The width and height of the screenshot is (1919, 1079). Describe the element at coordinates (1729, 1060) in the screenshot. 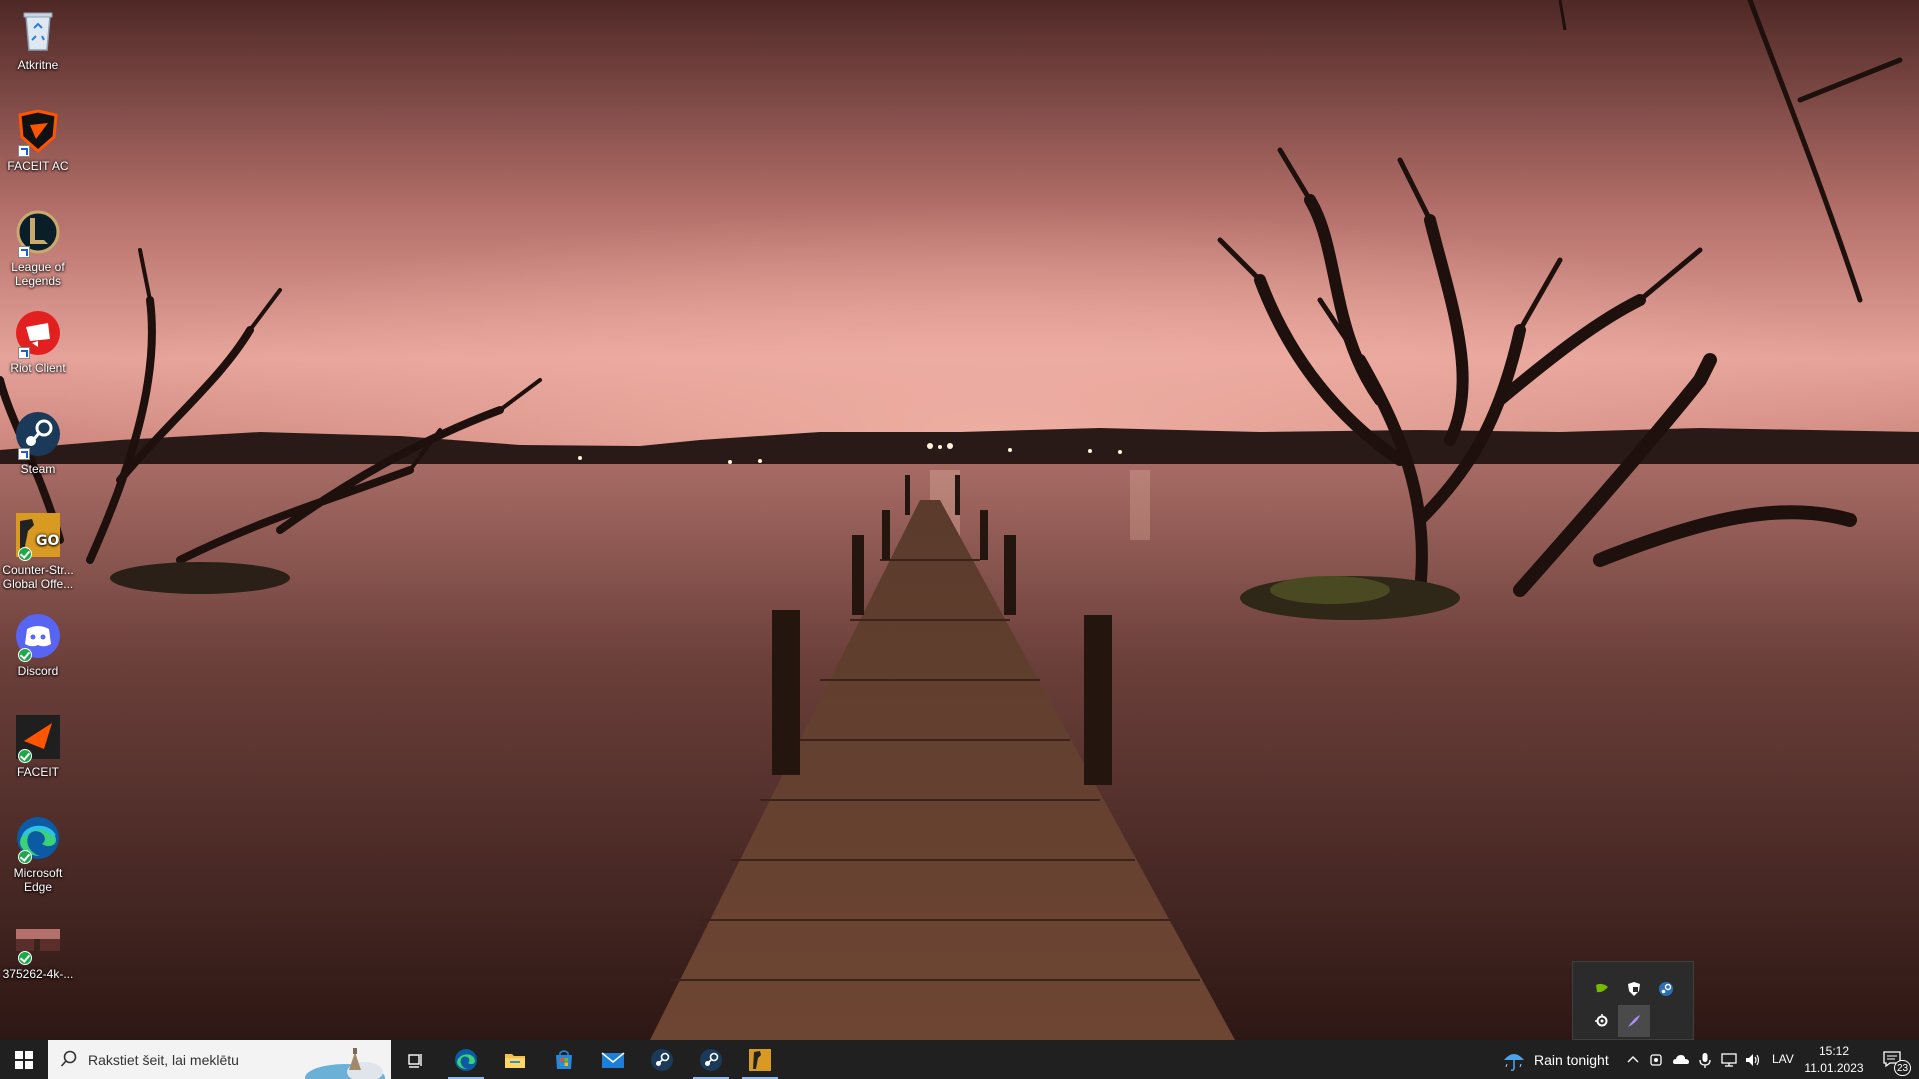

I see `network-icon` at that location.